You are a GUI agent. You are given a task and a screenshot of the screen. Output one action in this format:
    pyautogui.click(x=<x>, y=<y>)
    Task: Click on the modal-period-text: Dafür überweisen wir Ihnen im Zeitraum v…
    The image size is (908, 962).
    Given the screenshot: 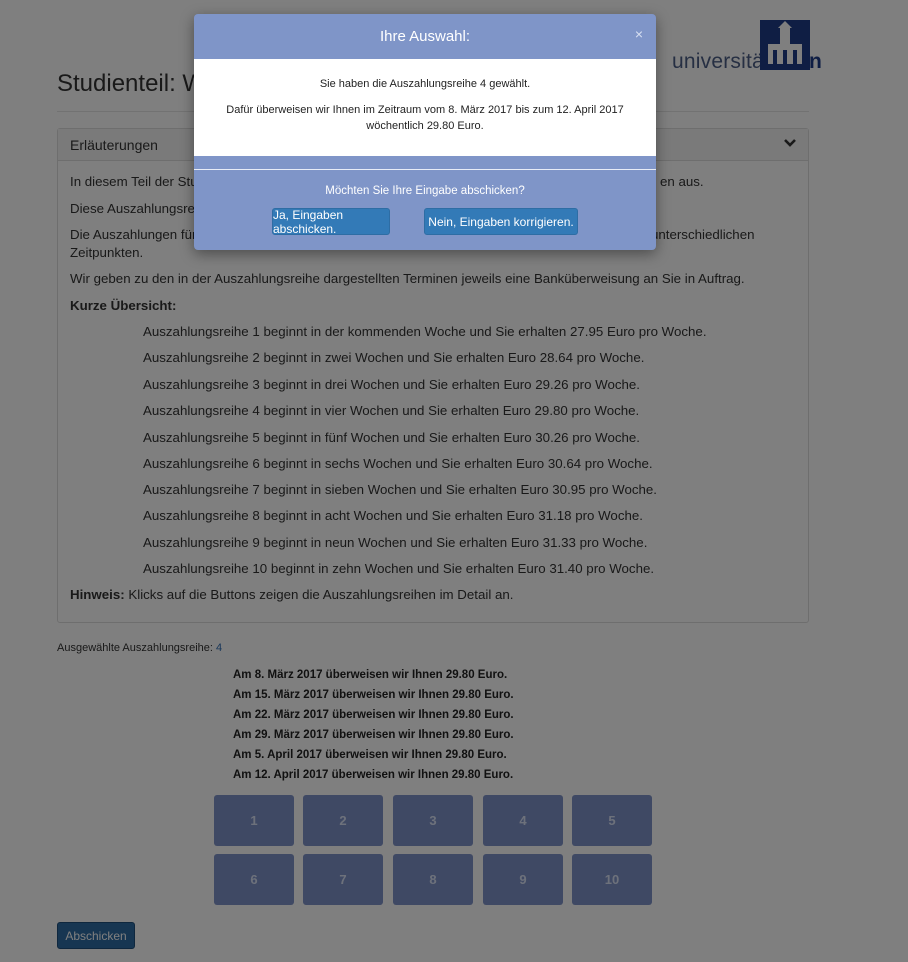 What is the action you would take?
    pyautogui.click(x=425, y=118)
    